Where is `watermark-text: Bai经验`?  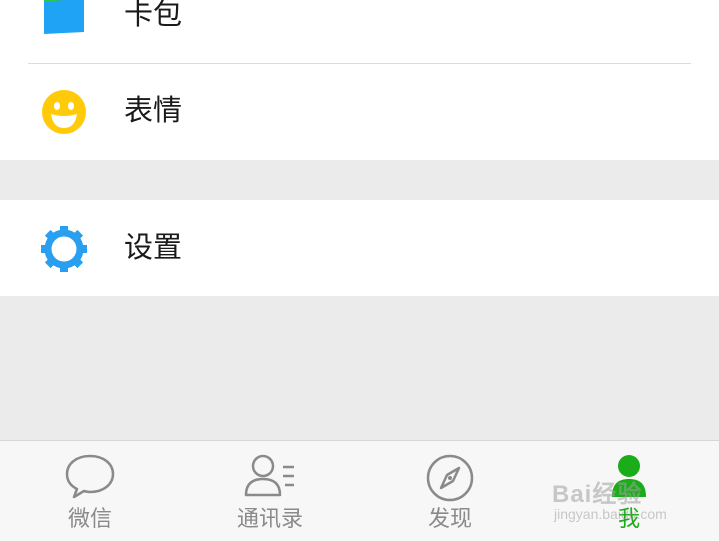 watermark-text: Bai经验 is located at coordinates (597, 494).